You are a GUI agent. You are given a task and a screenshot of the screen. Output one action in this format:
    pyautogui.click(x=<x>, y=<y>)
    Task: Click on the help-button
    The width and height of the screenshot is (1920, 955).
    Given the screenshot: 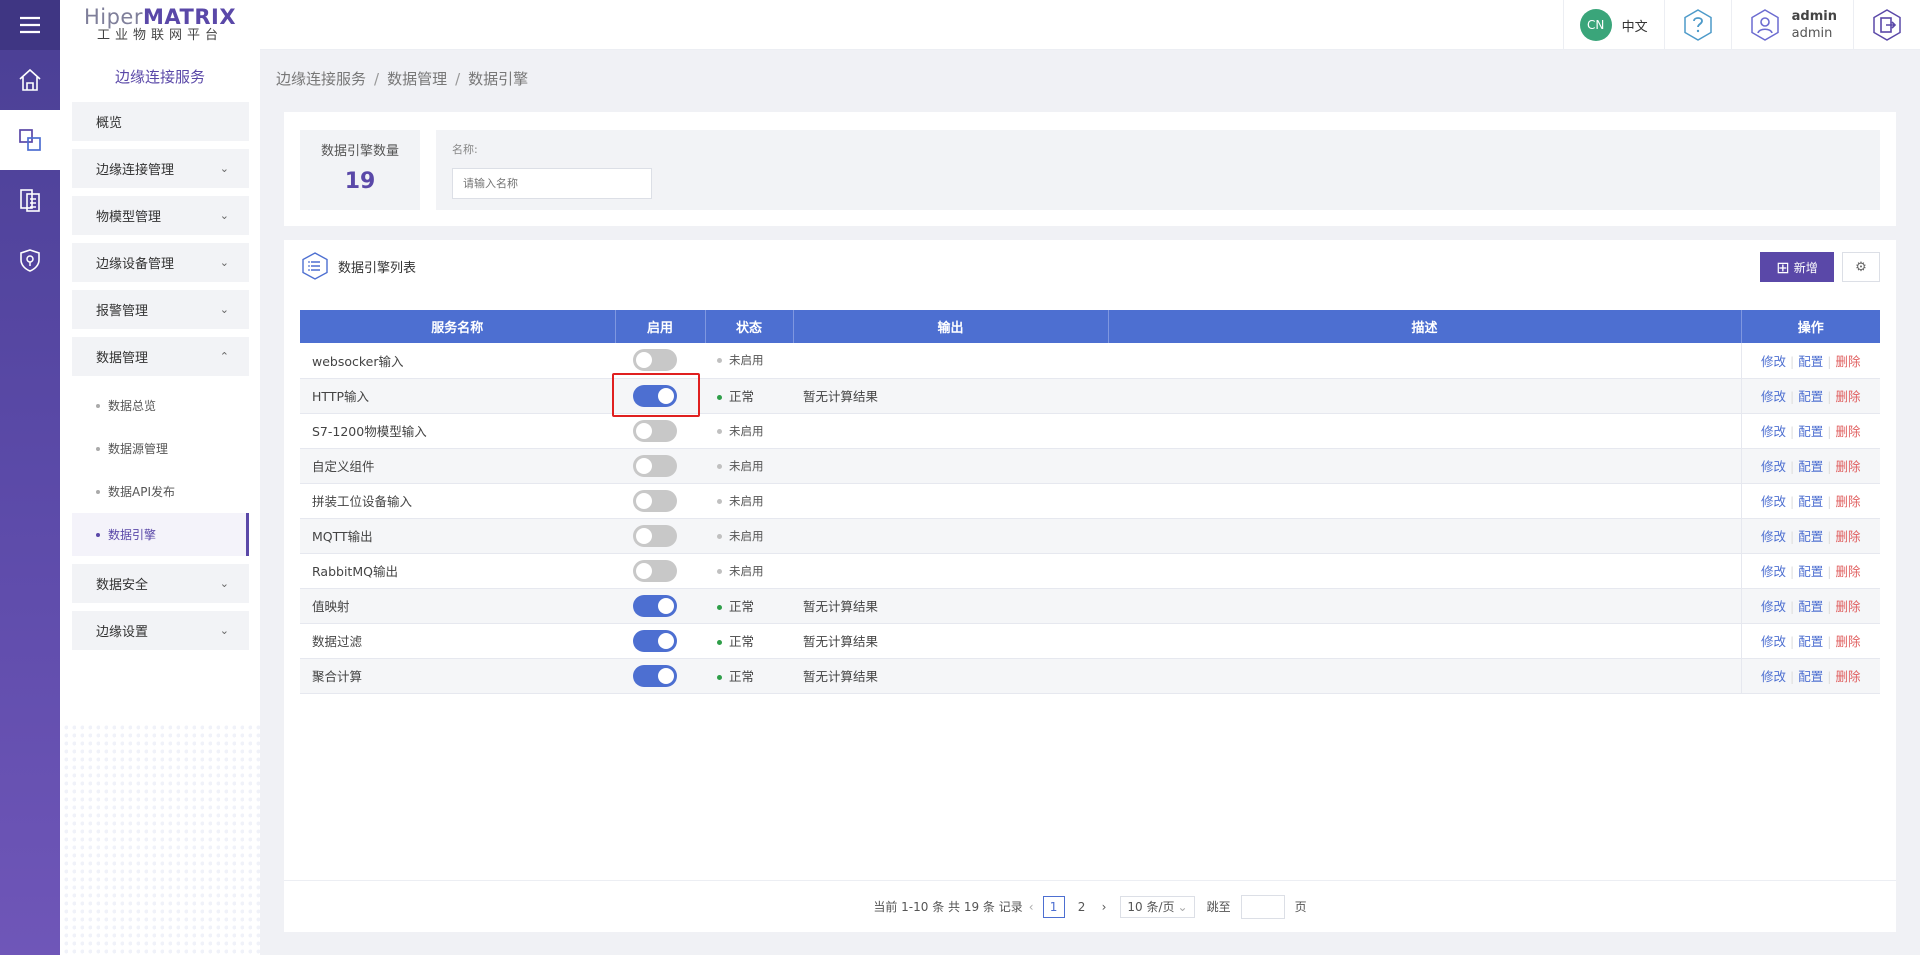 What is the action you would take?
    pyautogui.click(x=1697, y=25)
    